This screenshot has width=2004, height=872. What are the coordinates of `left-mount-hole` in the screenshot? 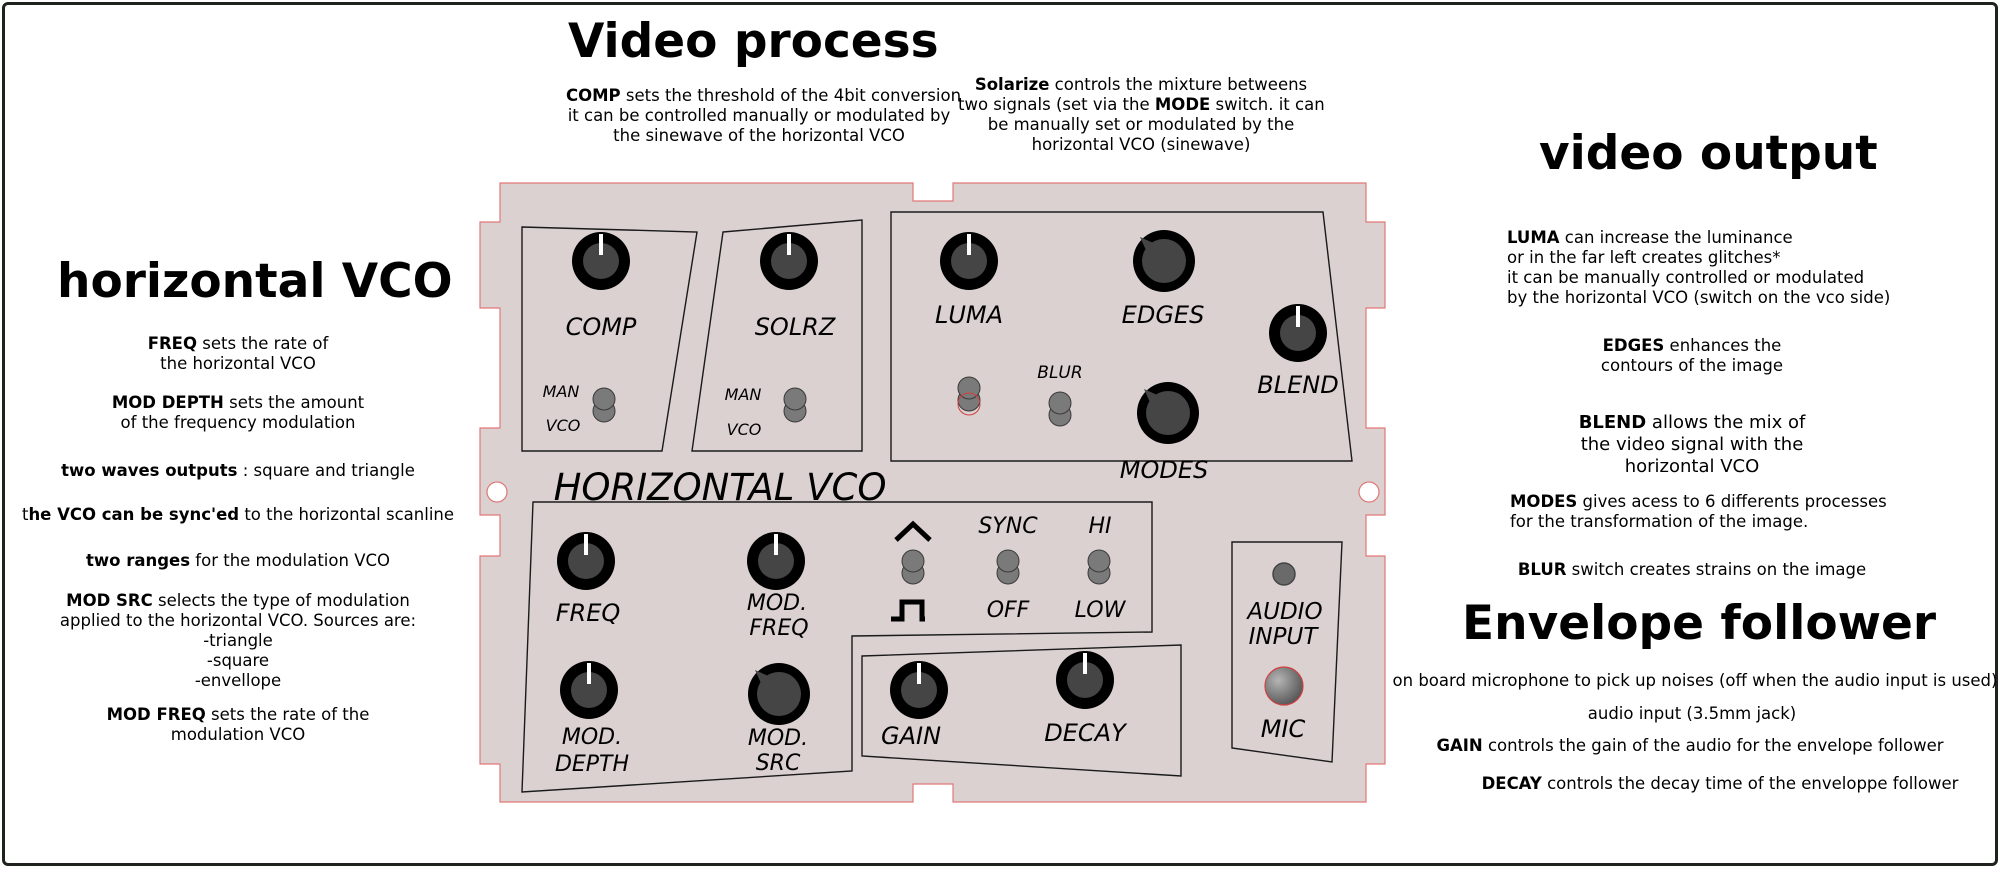 It's located at (497, 492).